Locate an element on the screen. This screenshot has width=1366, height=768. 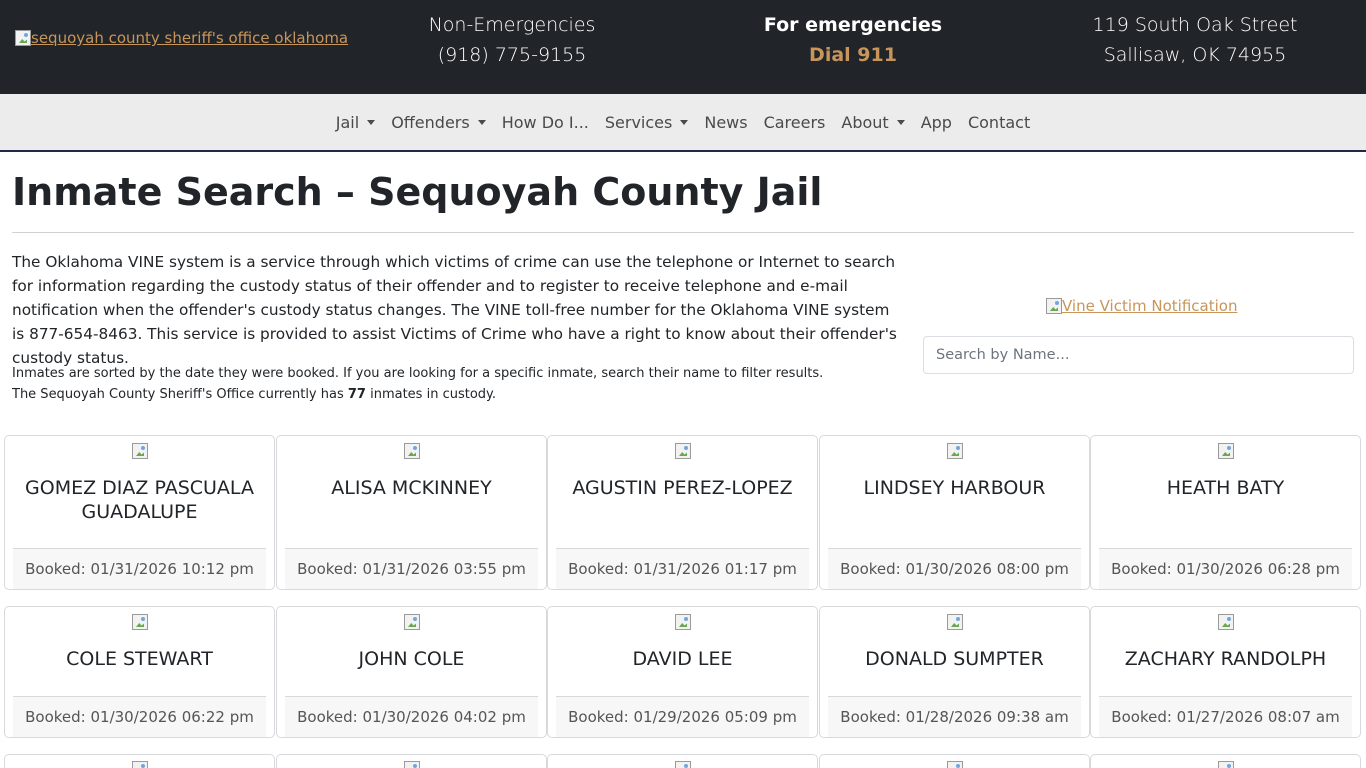
nav-item-offenders: Offenders is located at coordinates (438, 122).